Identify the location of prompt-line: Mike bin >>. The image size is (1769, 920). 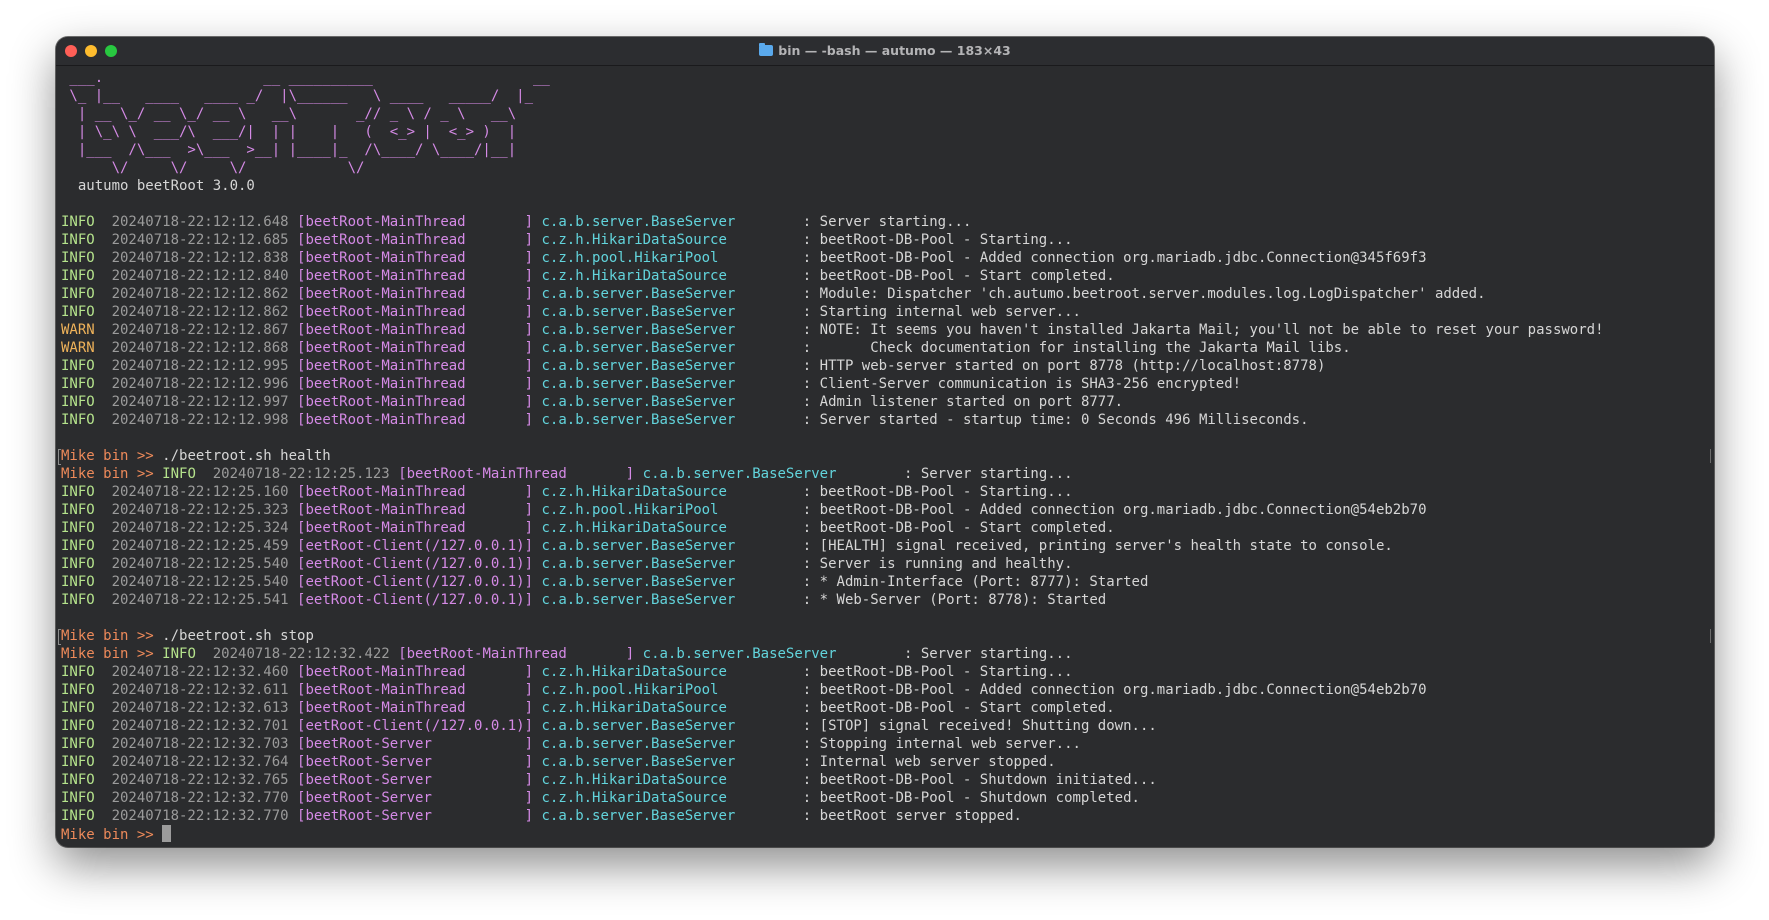
(885, 834).